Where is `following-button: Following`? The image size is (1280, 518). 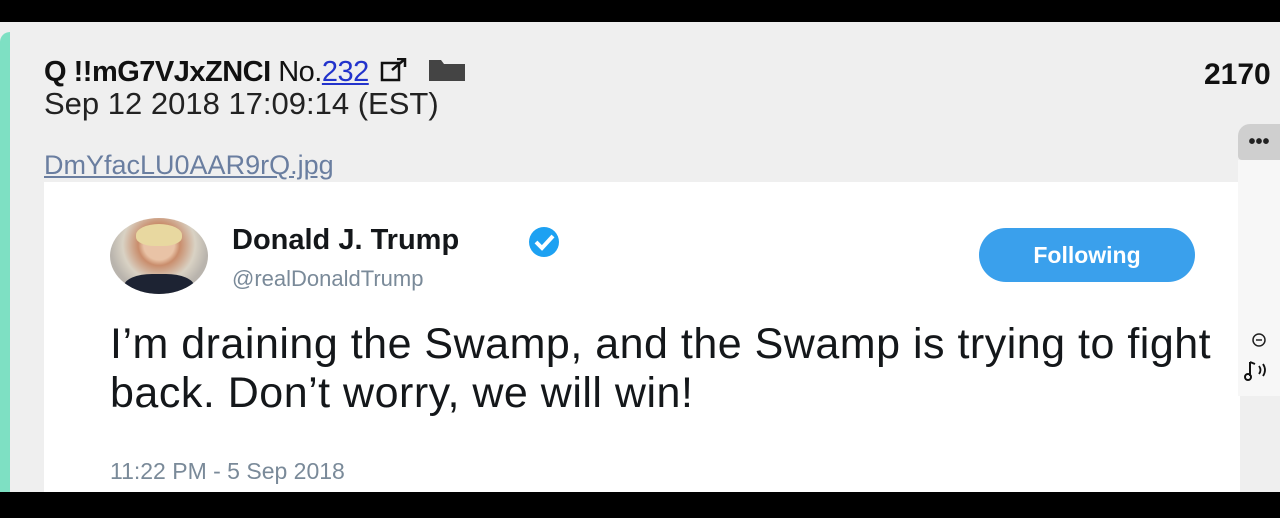 following-button: Following is located at coordinates (1087, 255).